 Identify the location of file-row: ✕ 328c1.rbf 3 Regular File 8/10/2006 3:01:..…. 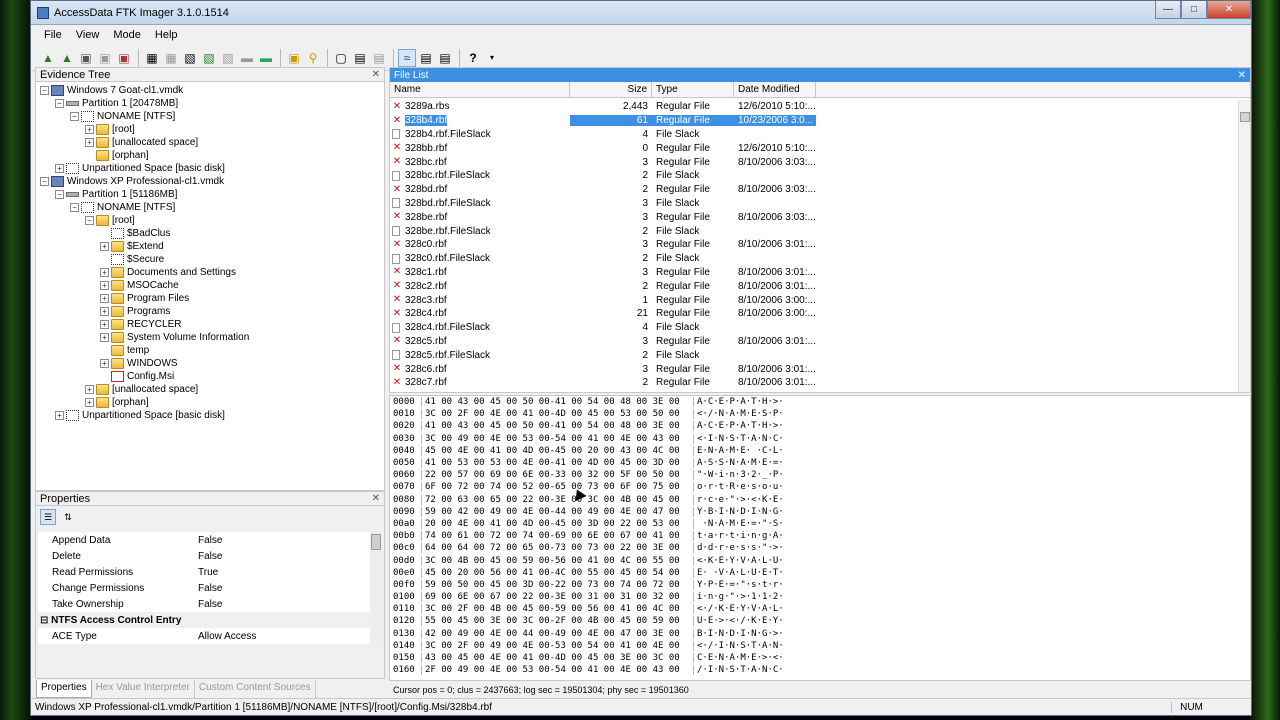
(815, 273).